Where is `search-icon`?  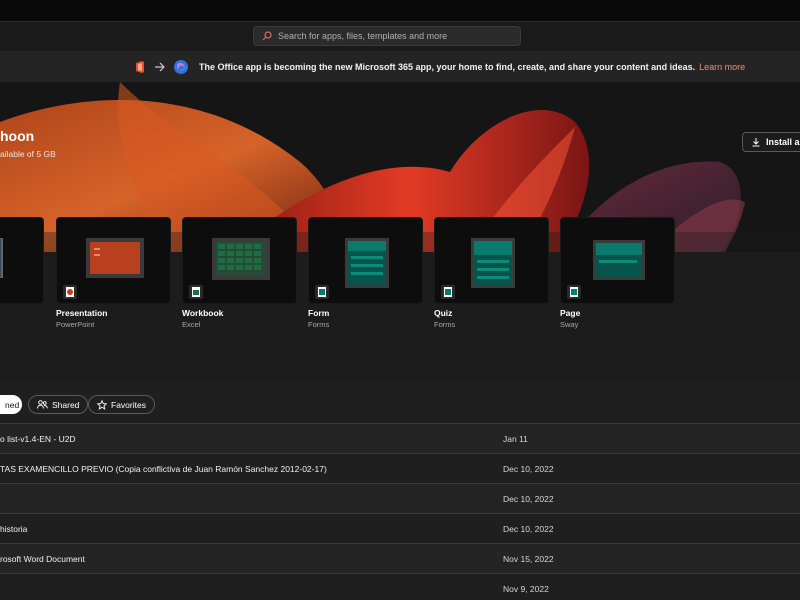
search-icon is located at coordinates (267, 36).